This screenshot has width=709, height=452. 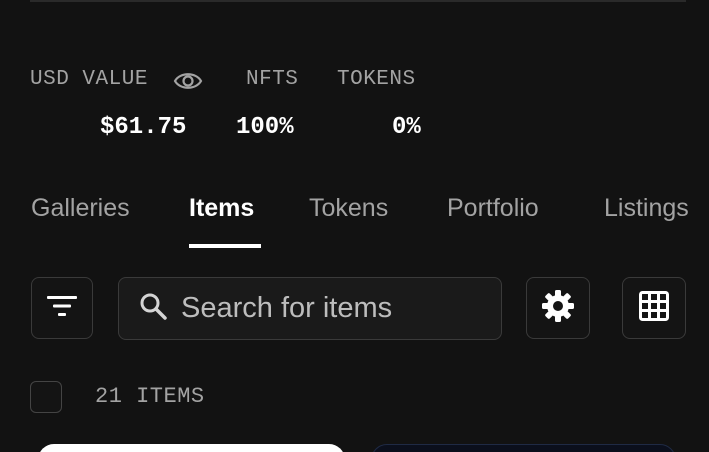 I want to click on nfts-value: 100%, so click(x=265, y=127).